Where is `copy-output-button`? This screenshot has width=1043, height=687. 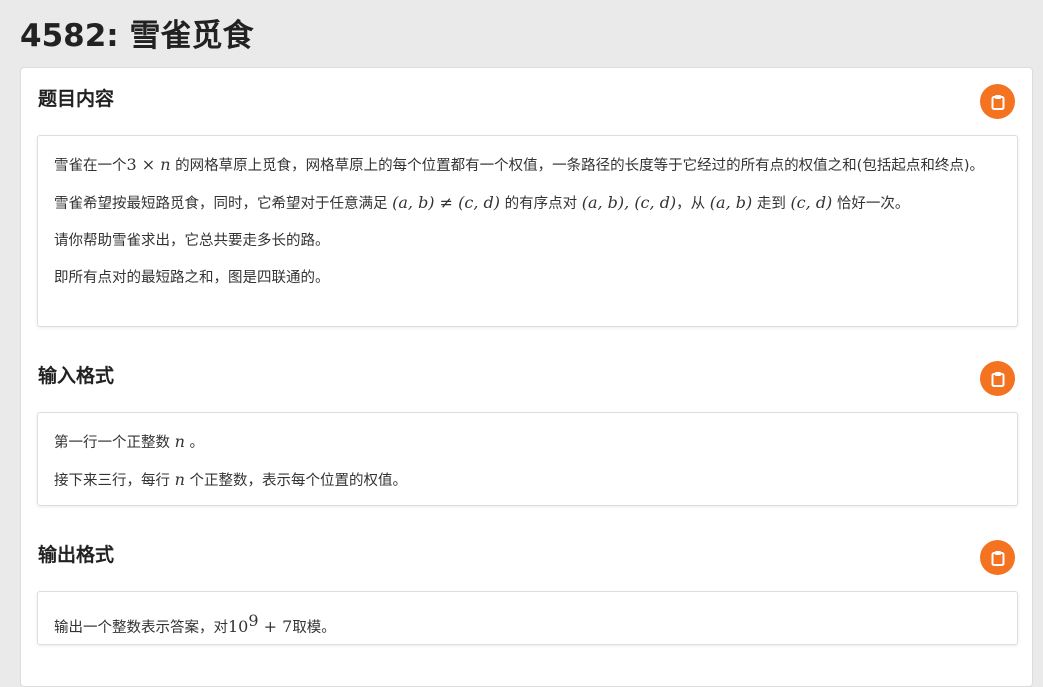
copy-output-button is located at coordinates (997, 557).